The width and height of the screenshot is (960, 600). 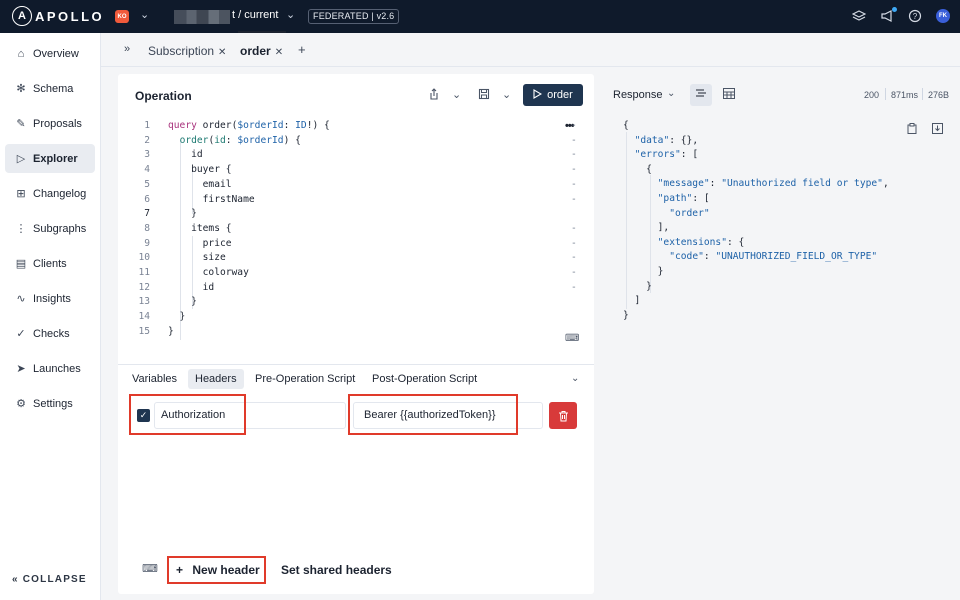 I want to click on subgraphs-icon: ⋮, so click(x=21, y=229).